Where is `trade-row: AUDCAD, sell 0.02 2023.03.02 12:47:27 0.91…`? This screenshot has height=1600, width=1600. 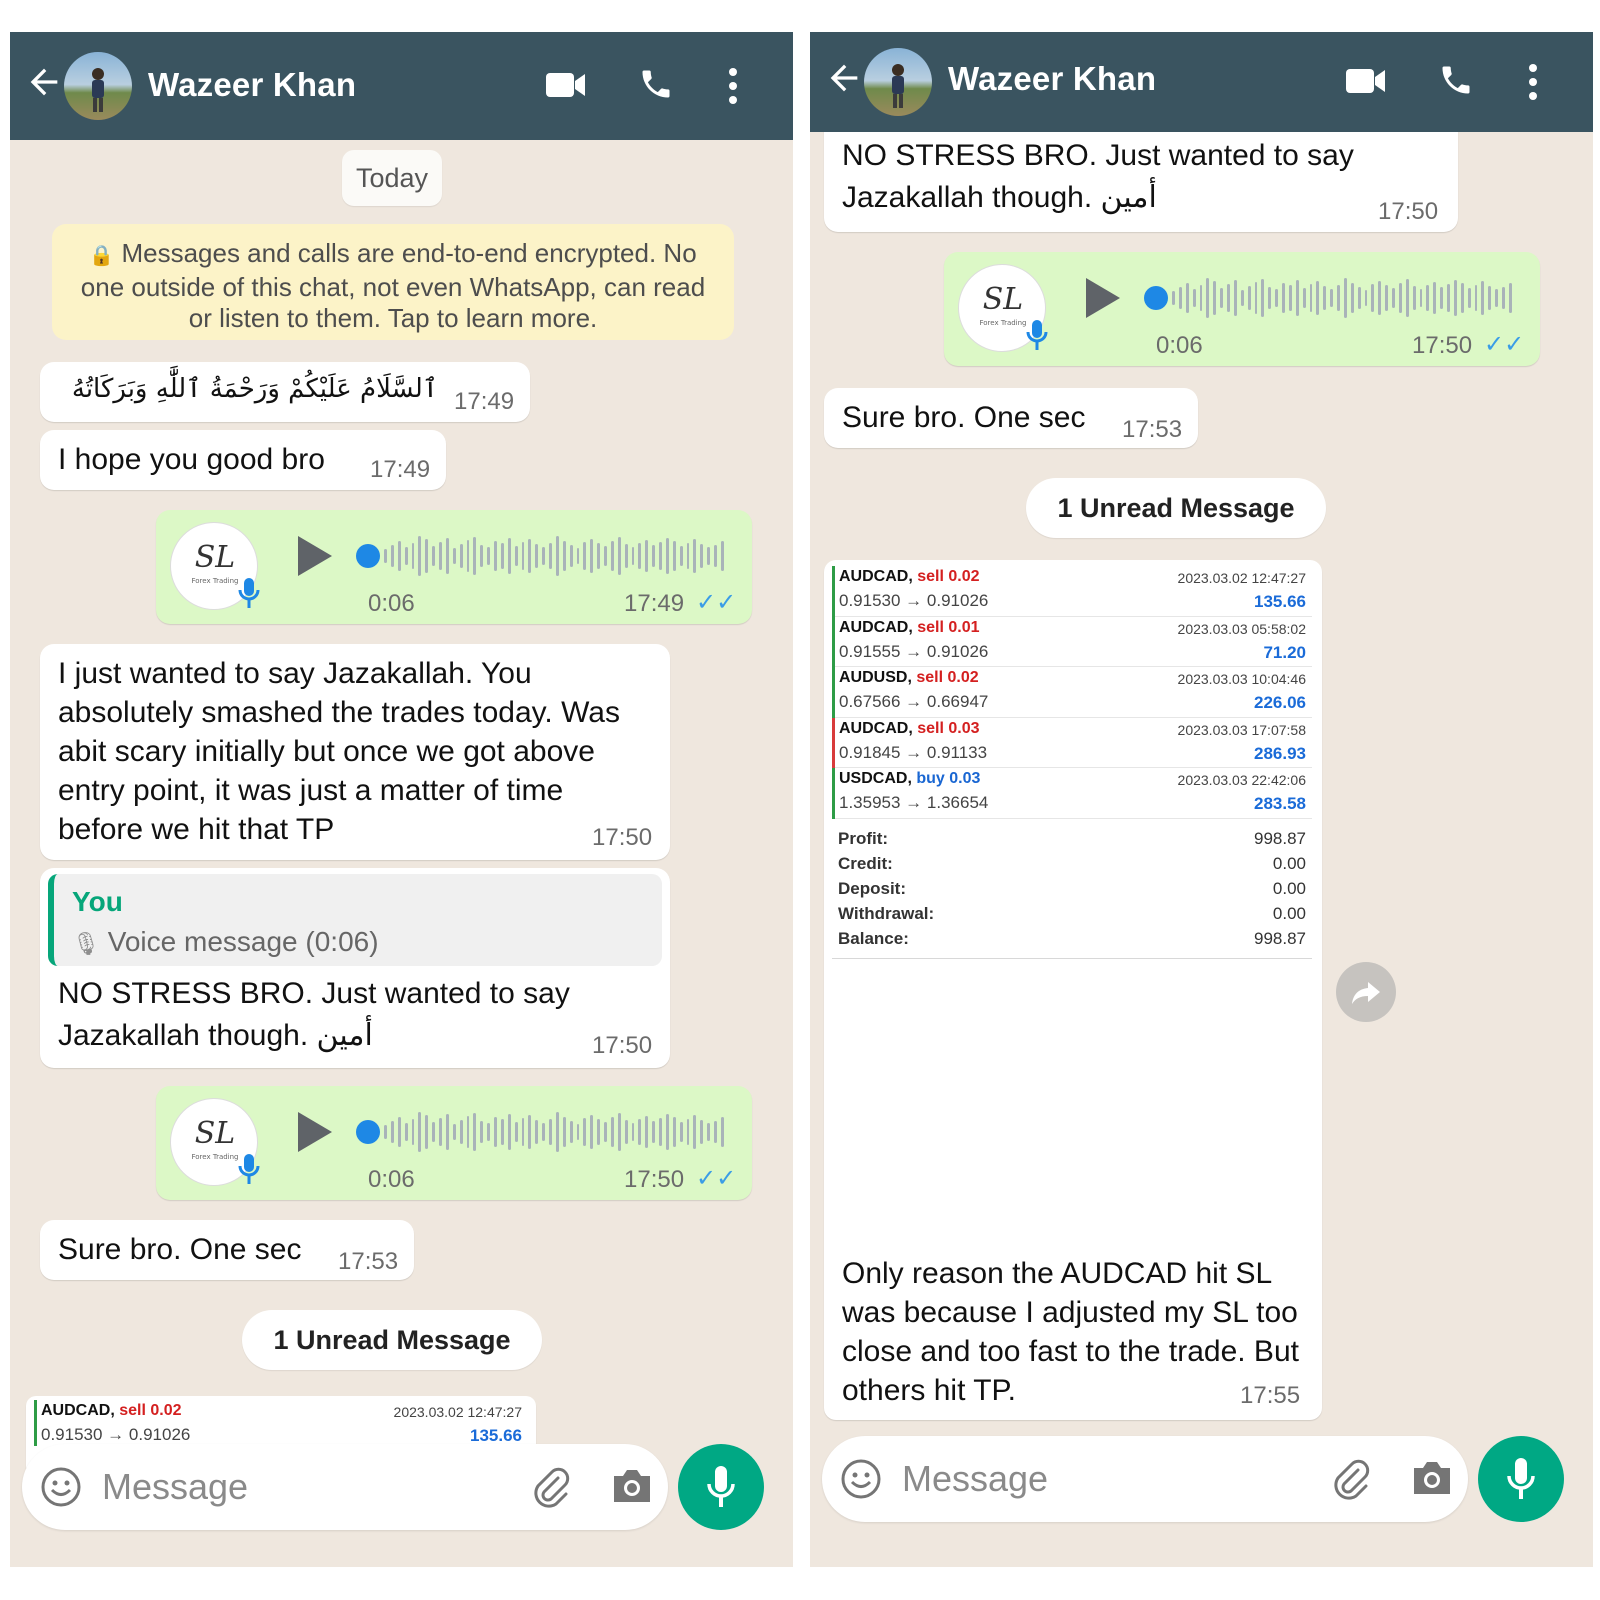 trade-row: AUDCAD, sell 0.02 2023.03.02 12:47:27 0.91… is located at coordinates (1072, 591).